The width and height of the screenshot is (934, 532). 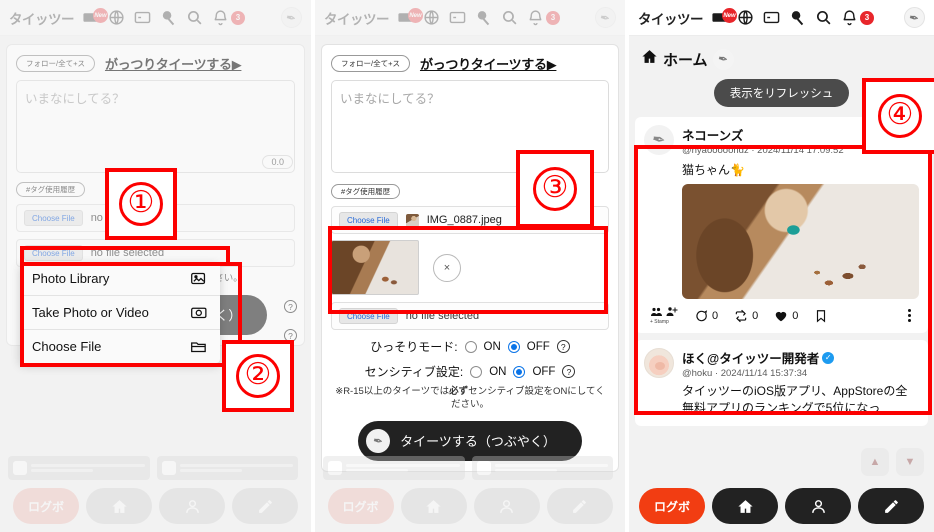 I want to click on annotation-marker-2: ②, so click(x=258, y=376).